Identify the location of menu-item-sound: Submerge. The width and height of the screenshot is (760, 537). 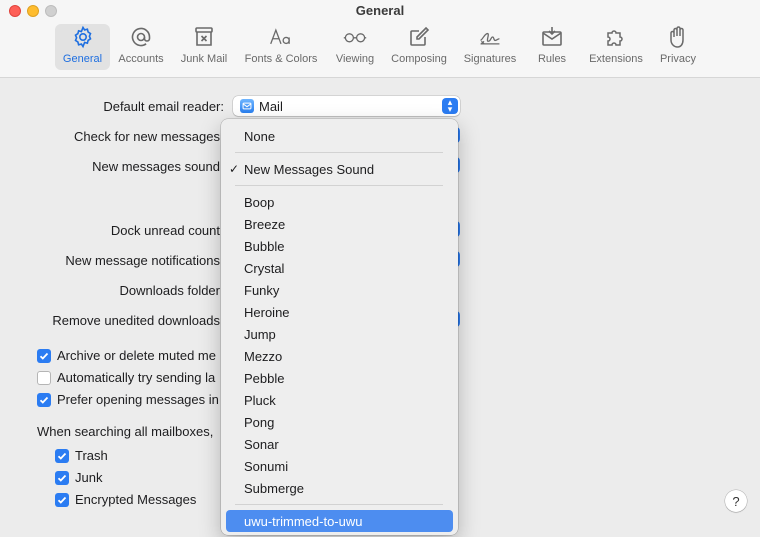
(339, 488).